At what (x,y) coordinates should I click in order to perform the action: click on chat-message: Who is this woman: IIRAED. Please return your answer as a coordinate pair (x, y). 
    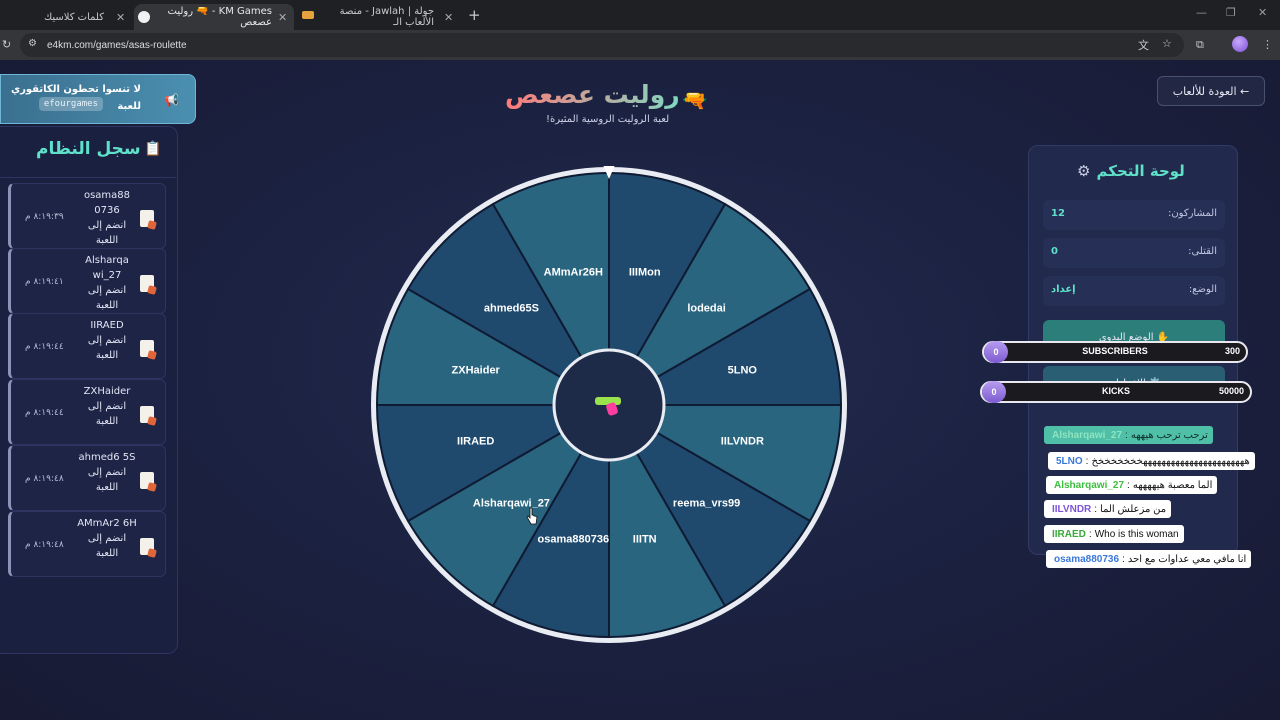
    Looking at the image, I should click on (1114, 534).